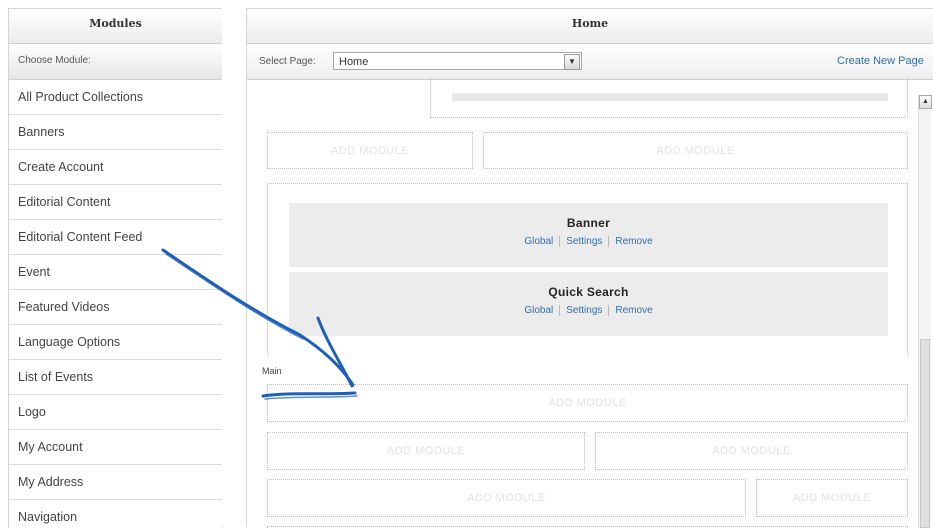  Describe the element at coordinates (115, 514) in the screenshot. I see `module-item-navigation: Navigation` at that location.